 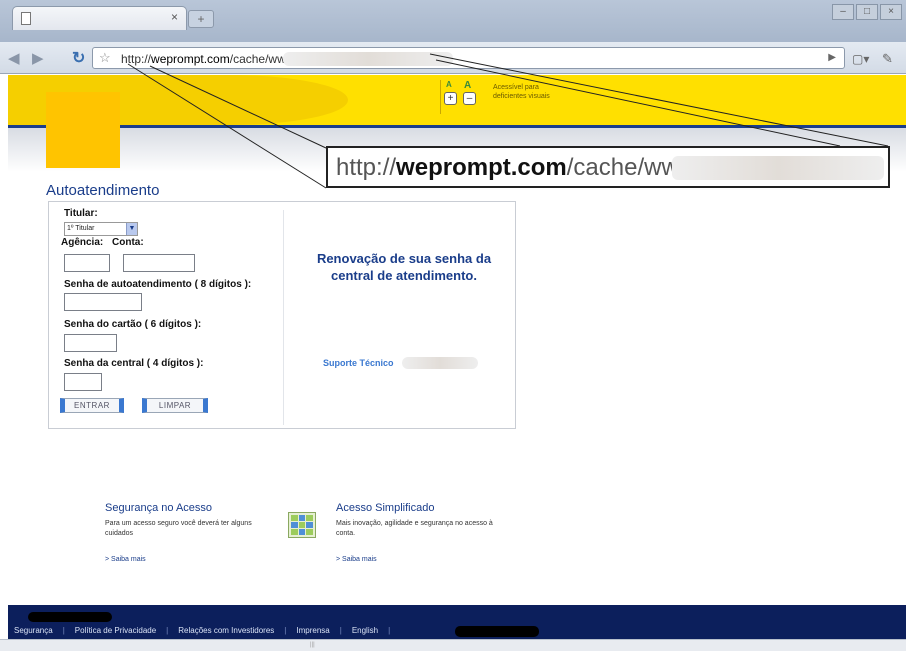 What do you see at coordinates (103, 302) in the screenshot?
I see `senha-auto-field` at bounding box center [103, 302].